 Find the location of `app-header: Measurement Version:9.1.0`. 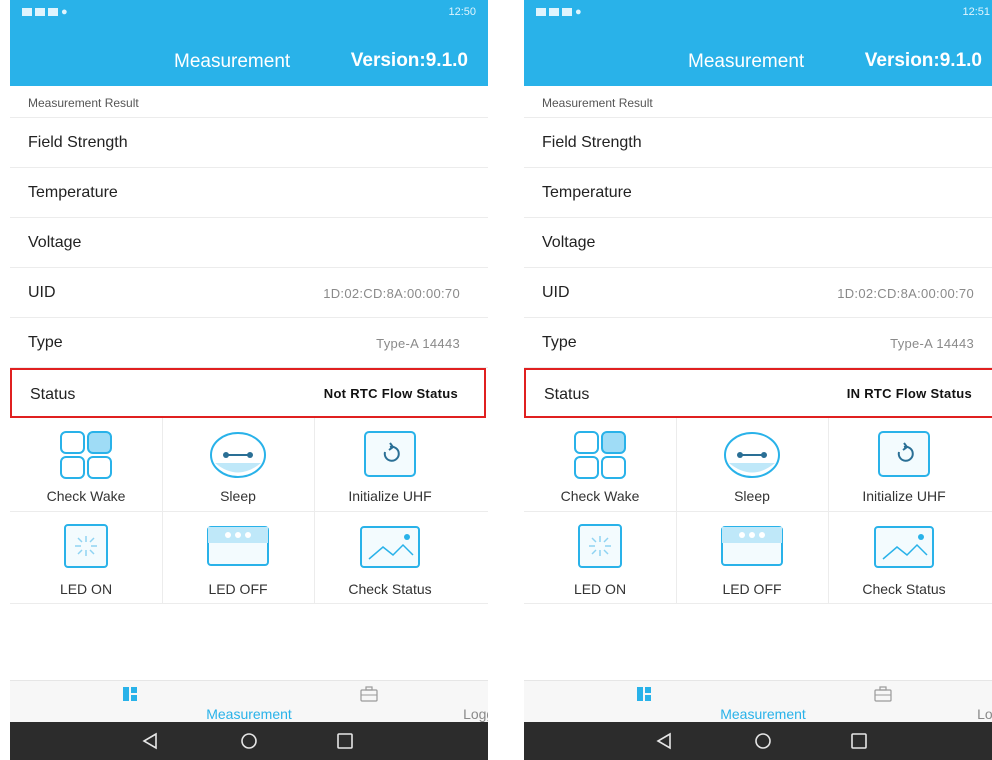

app-header: Measurement Version:9.1.0 is located at coordinates (758, 55).